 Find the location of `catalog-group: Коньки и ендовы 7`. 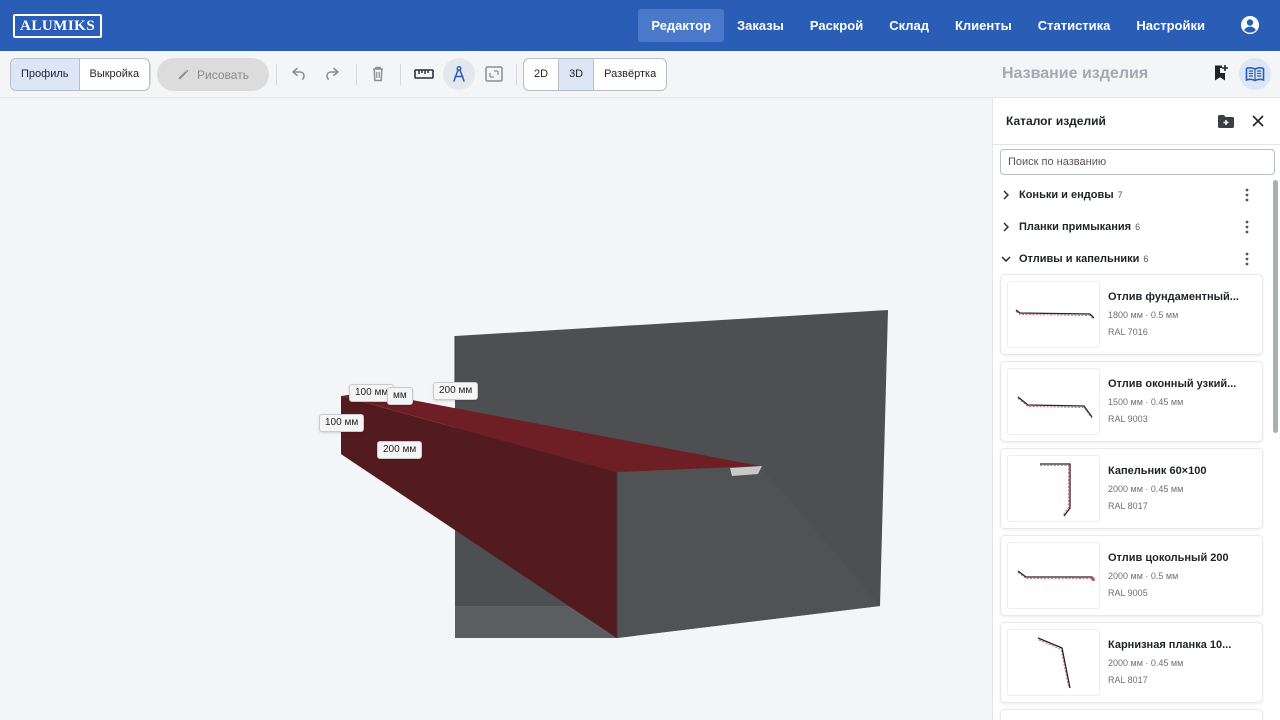

catalog-group: Коньки и ендовы 7 is located at coordinates (1128, 195).